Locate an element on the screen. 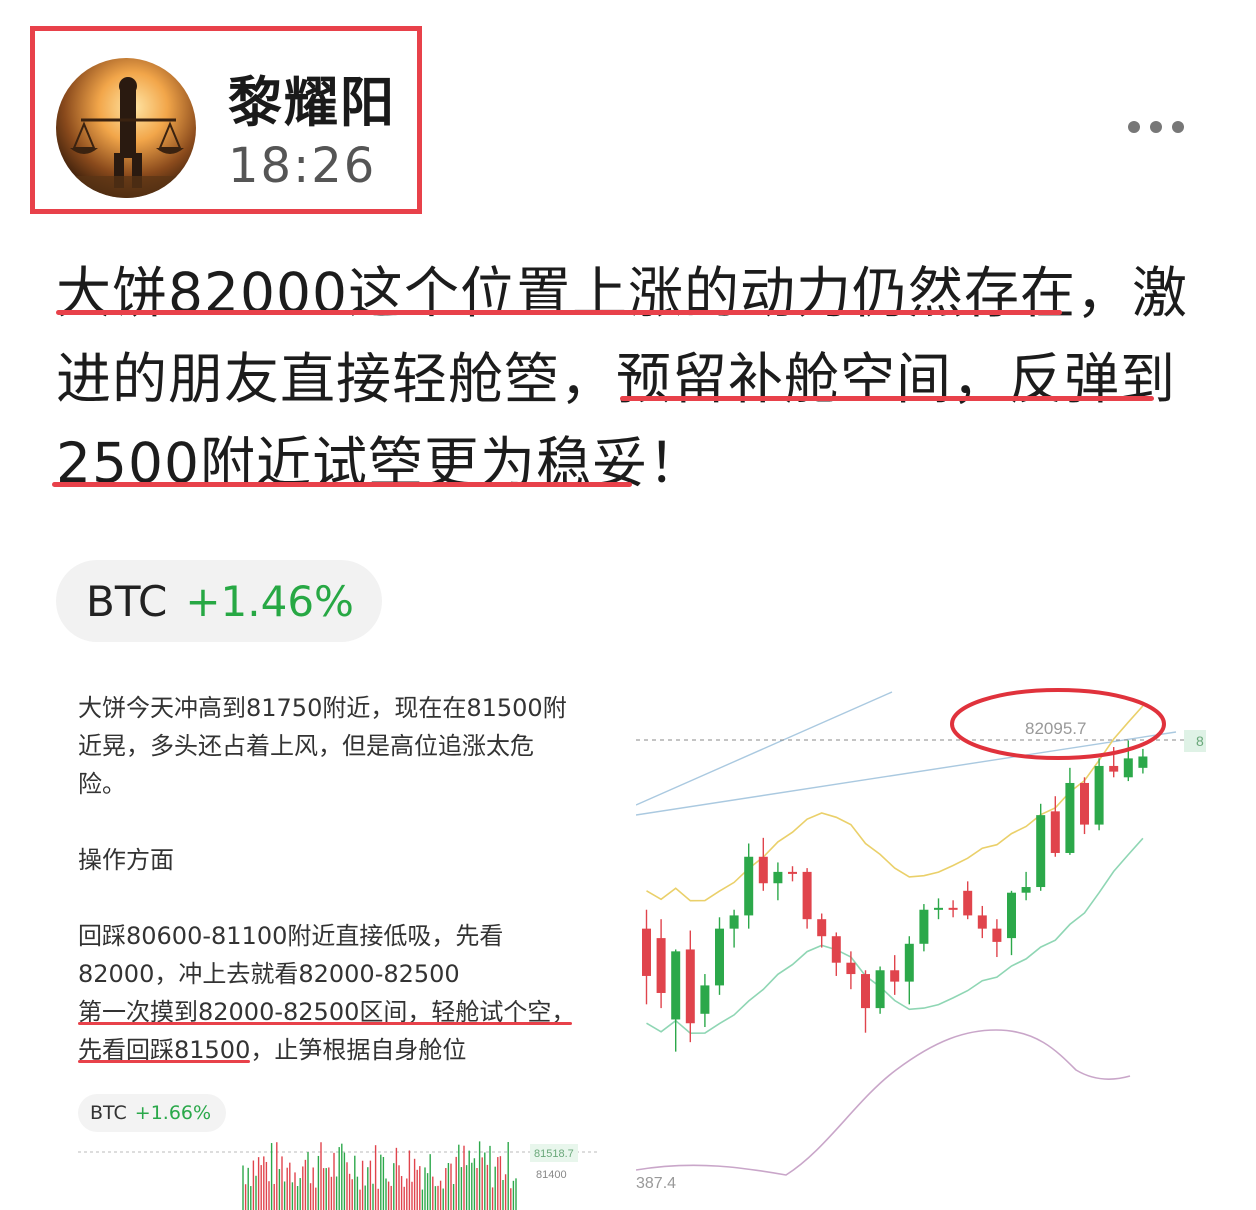  avatar is located at coordinates (126, 128).